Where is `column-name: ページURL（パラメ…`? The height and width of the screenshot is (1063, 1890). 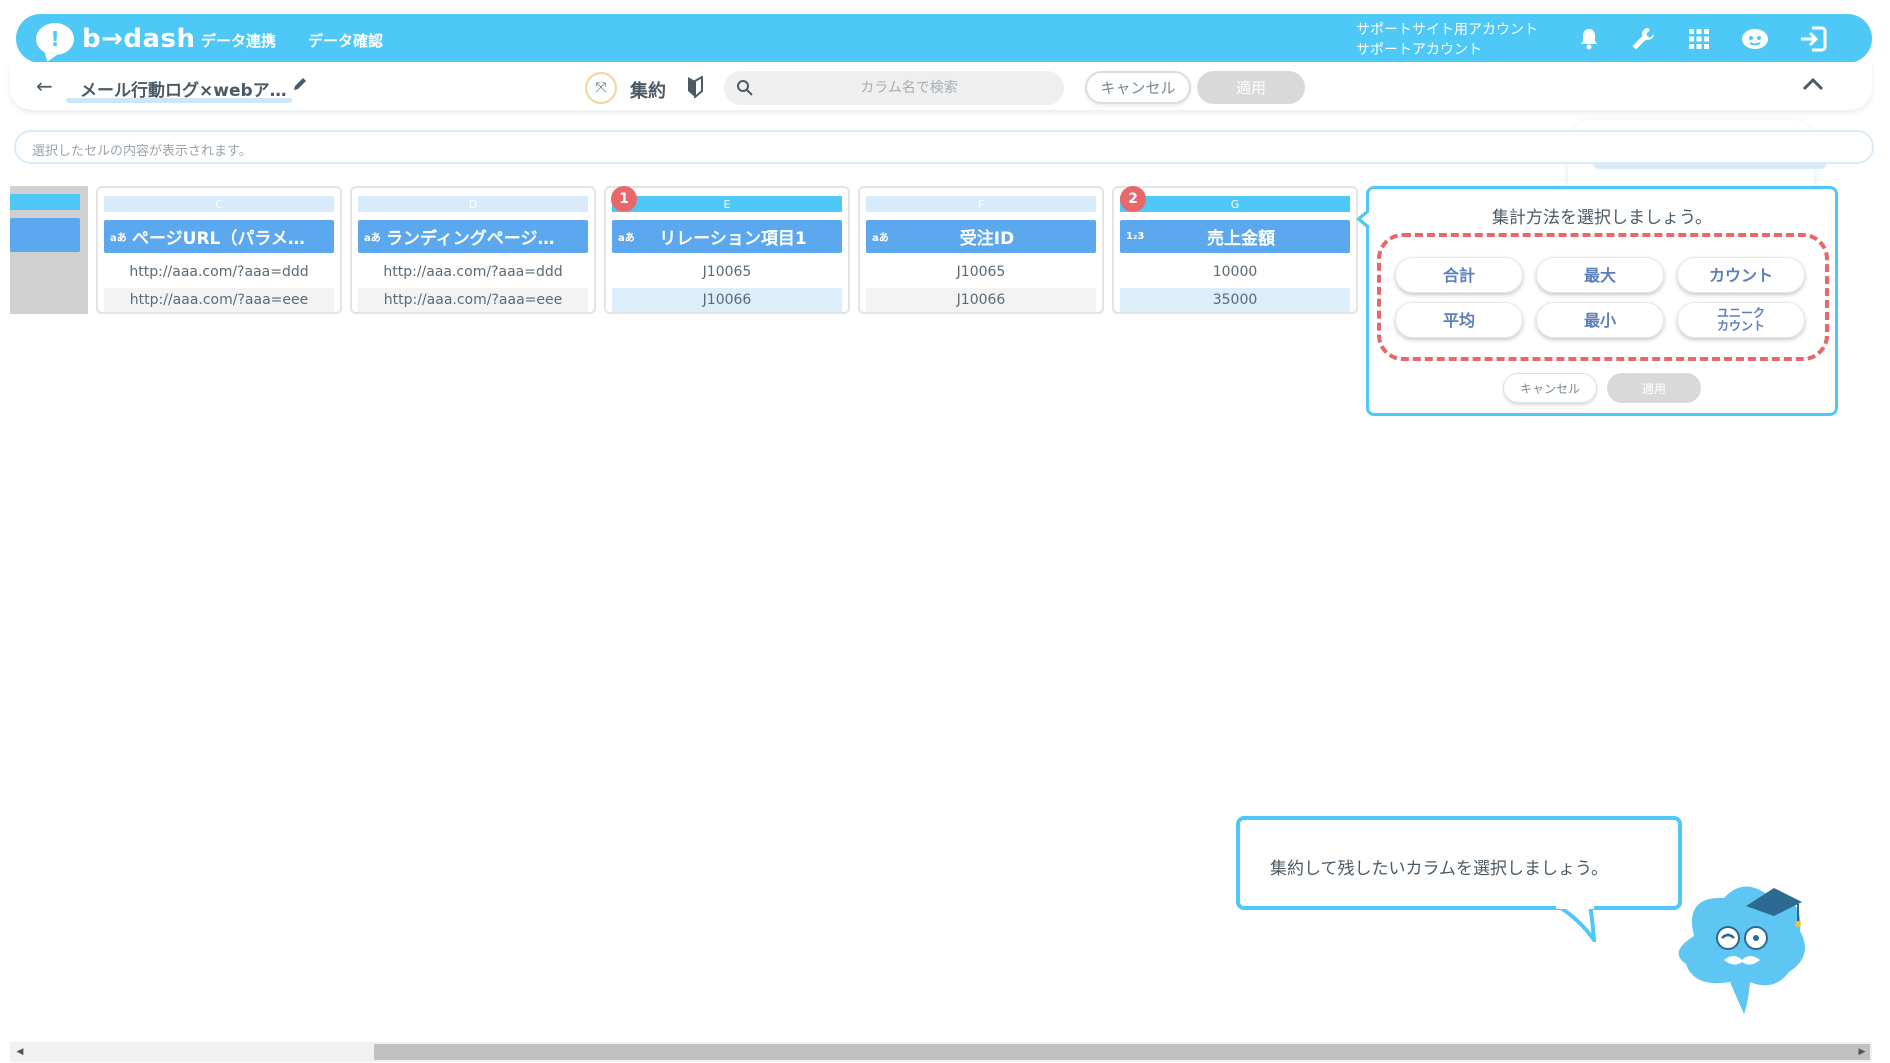
column-name: ページURL（パラメ… is located at coordinates (218, 239).